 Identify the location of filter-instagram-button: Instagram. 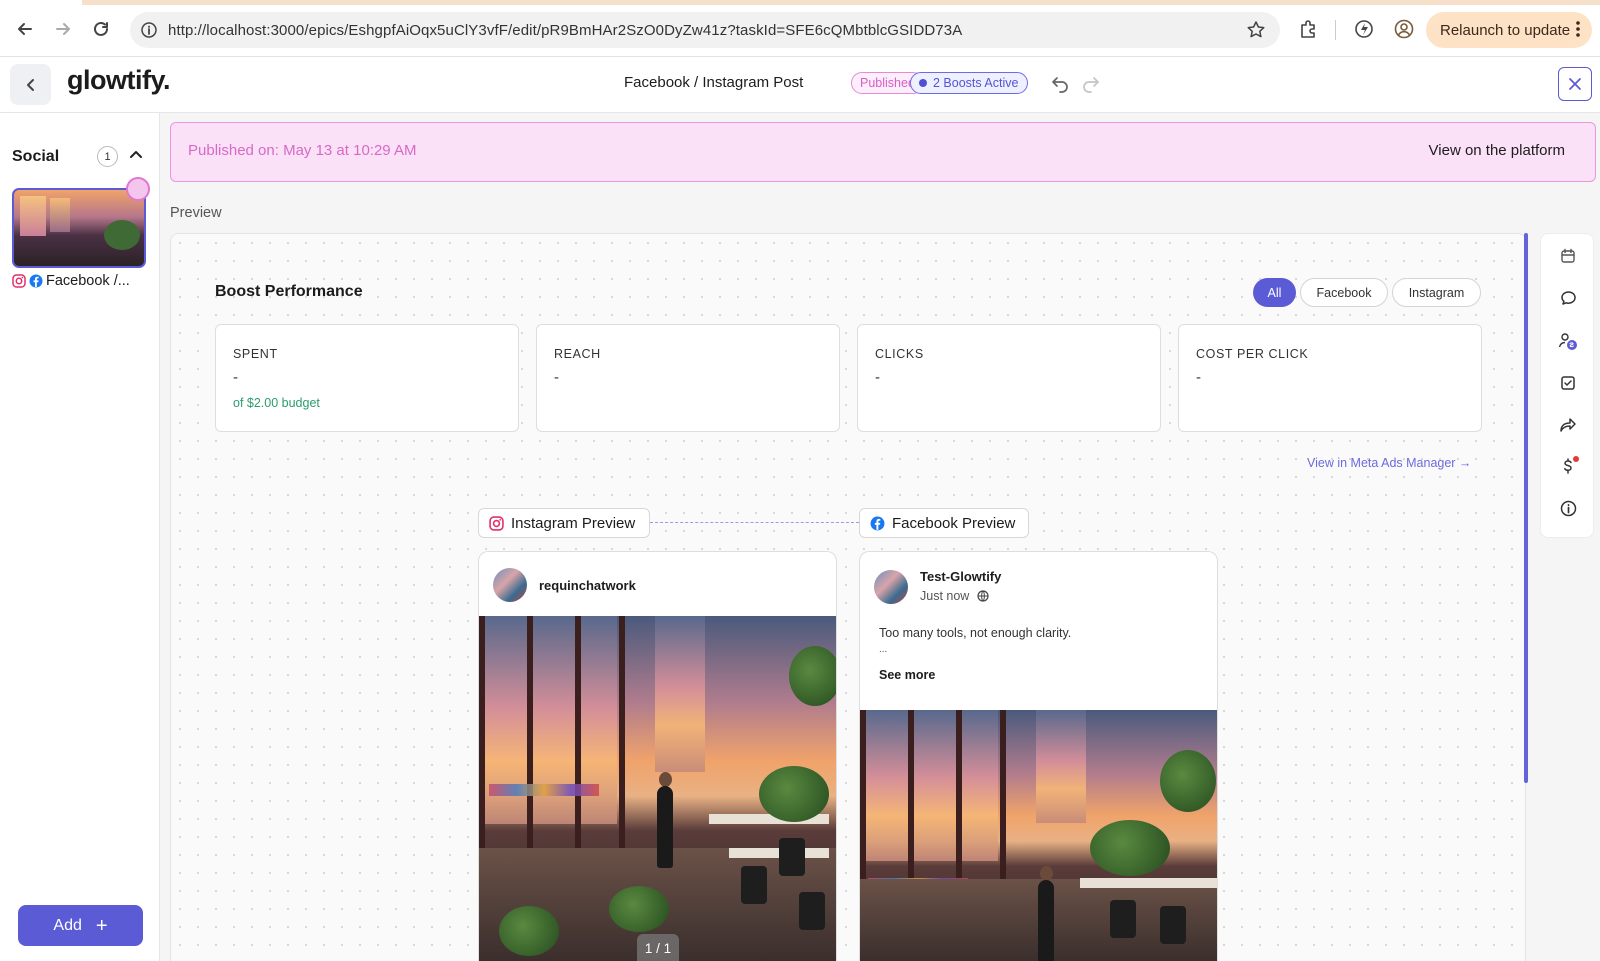
(1436, 292).